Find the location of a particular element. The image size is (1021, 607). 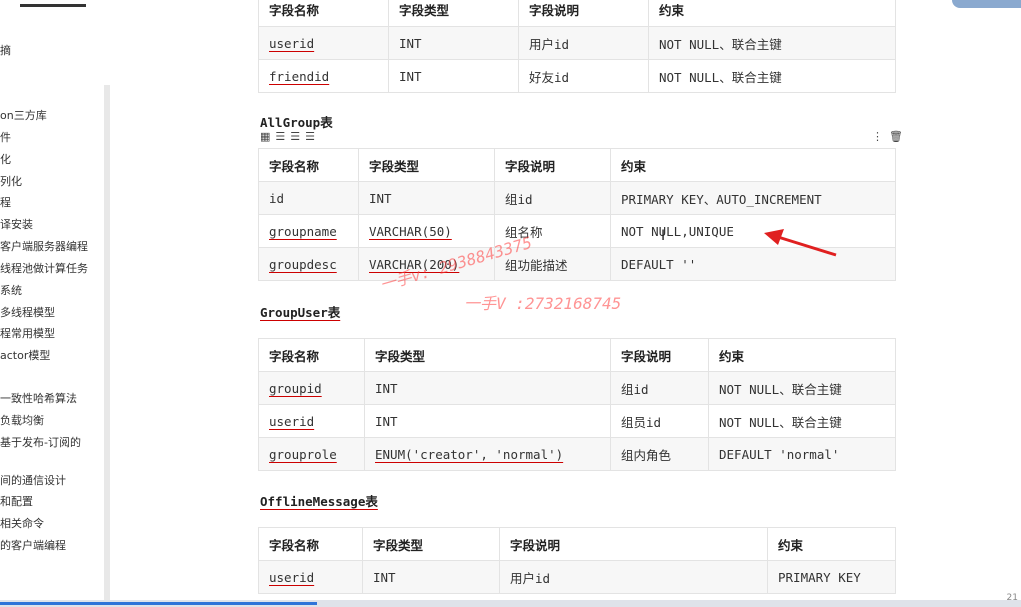

table-cell: grouprole is located at coordinates (311, 454).